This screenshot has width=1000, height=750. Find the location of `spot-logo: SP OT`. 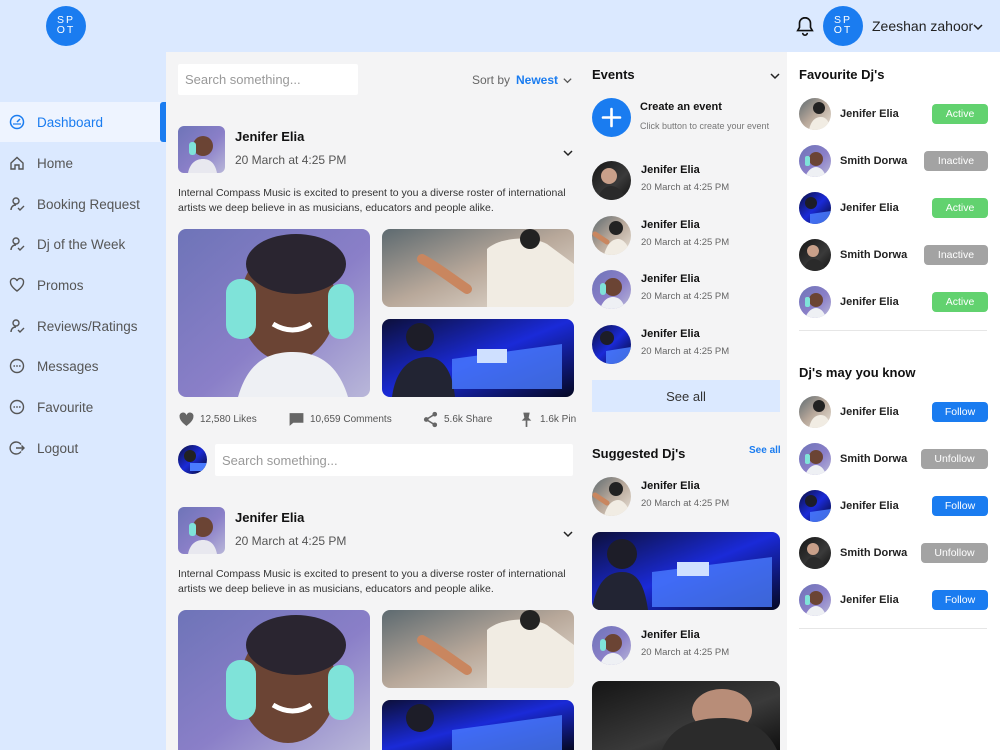

spot-logo: SP OT is located at coordinates (66, 26).